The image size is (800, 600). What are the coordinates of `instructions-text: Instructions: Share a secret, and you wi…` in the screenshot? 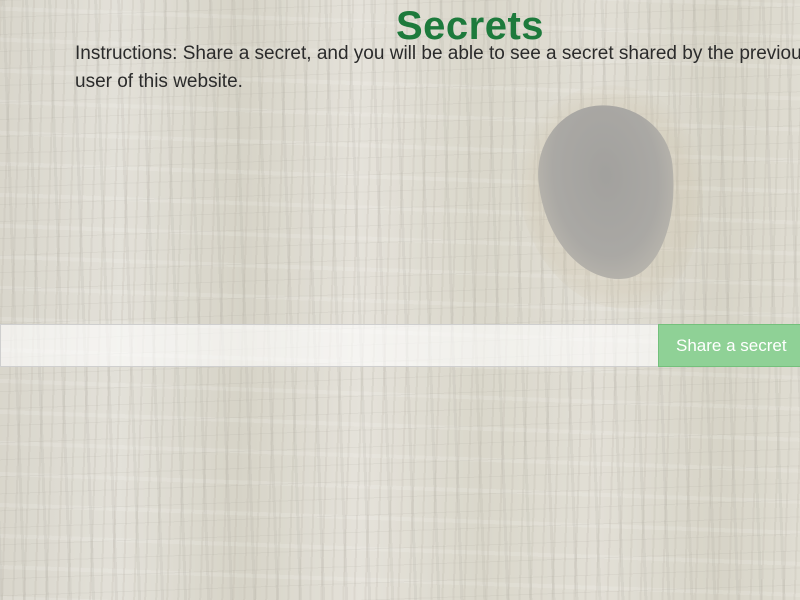 It's located at (437, 67).